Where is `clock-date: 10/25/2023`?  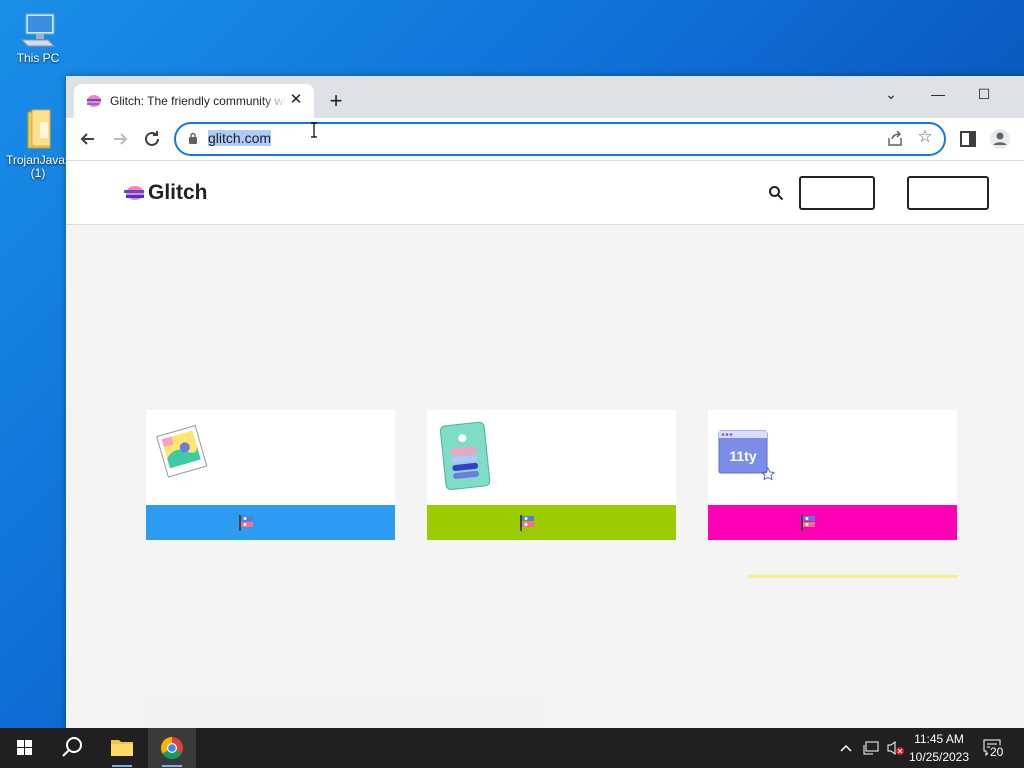 clock-date: 10/25/2023 is located at coordinates (939, 757).